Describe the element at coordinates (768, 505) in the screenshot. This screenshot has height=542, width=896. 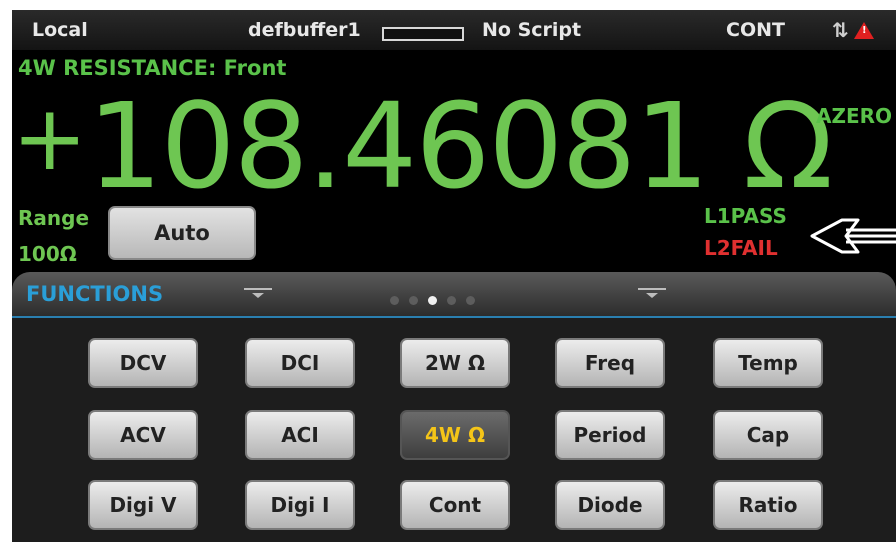
I see `function-ratio-button: Ratio` at that location.